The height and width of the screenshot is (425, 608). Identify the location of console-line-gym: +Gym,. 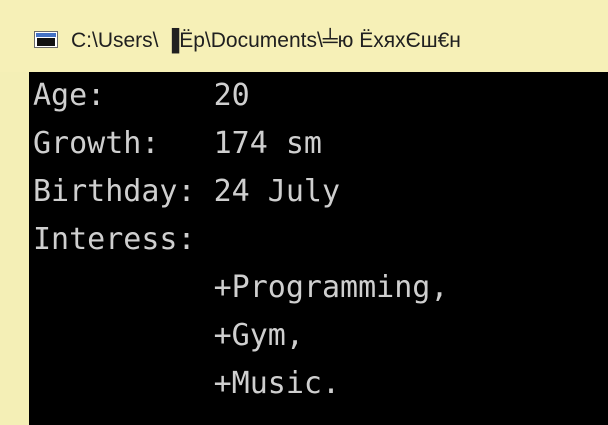
(168, 335).